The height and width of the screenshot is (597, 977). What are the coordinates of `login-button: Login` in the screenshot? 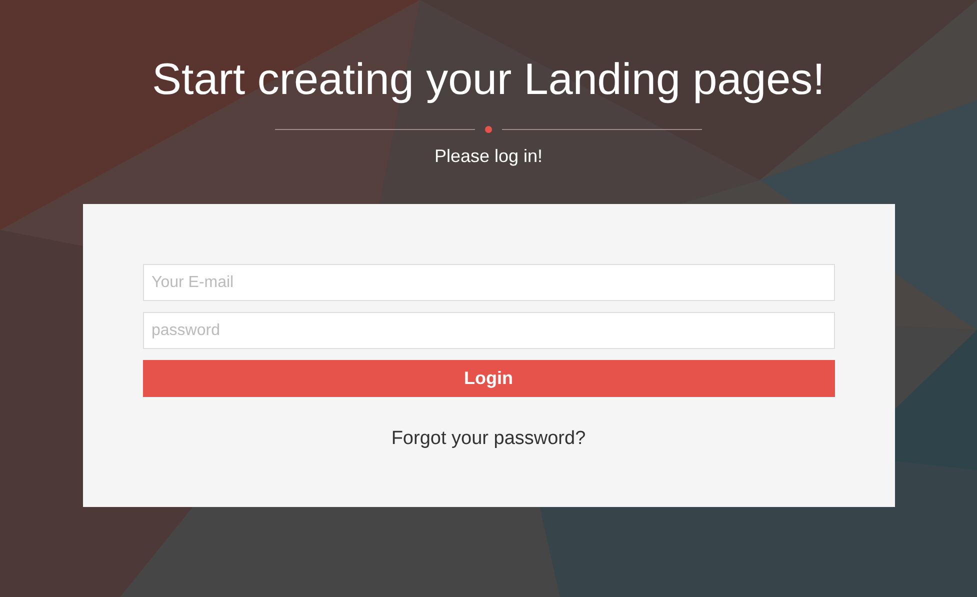 It's located at (488, 378).